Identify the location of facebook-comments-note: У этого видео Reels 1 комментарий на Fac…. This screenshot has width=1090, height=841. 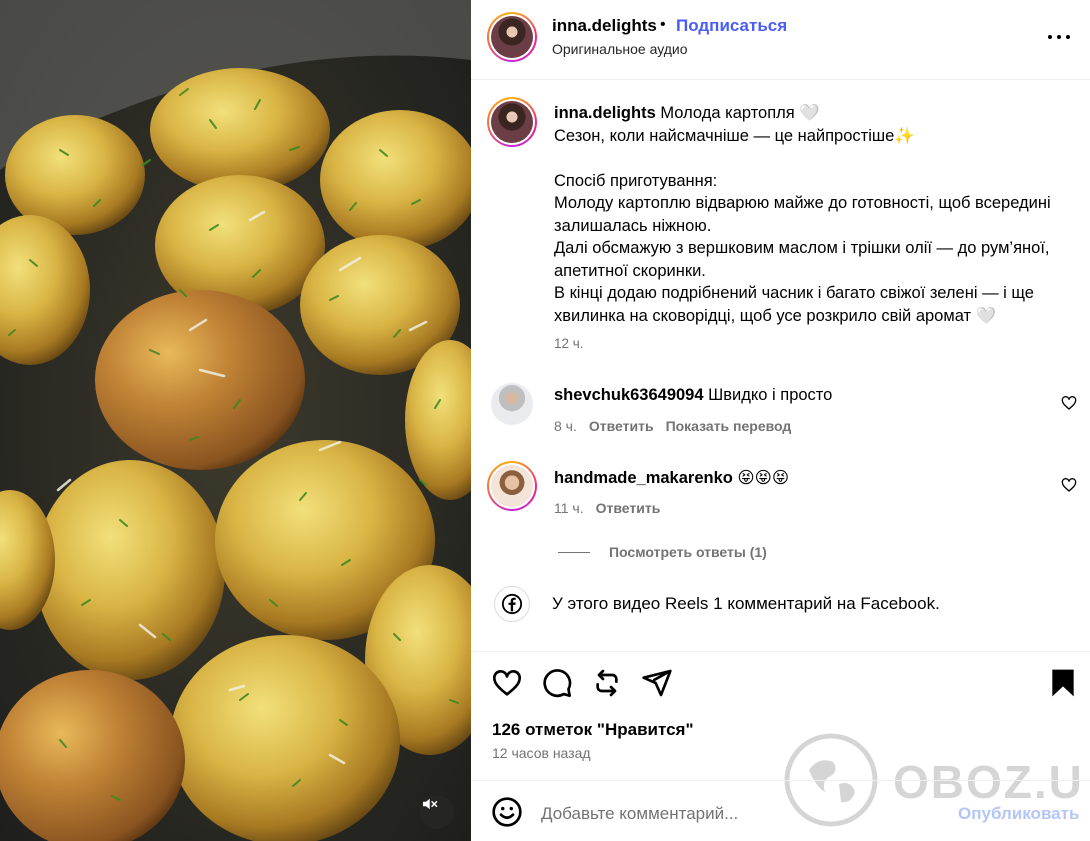
(746, 604).